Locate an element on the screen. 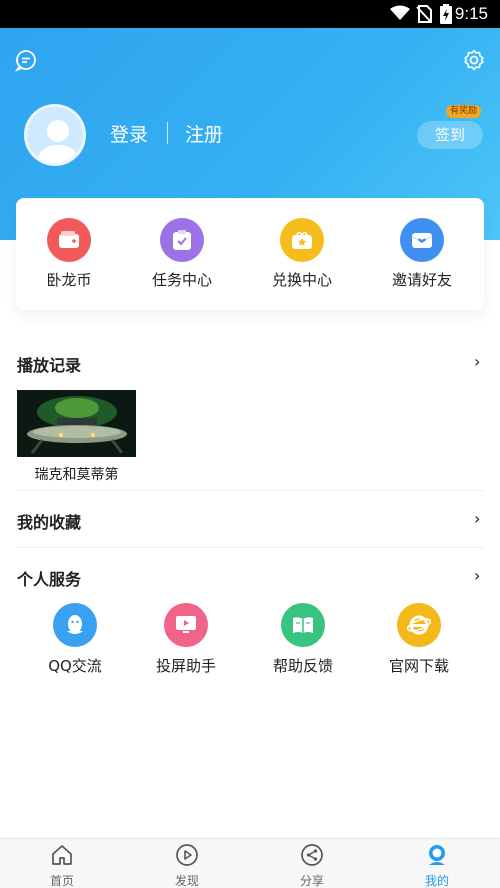 Image resolution: width=500 pixels, height=888 pixels. service-help: 帮助反馈 is located at coordinates (303, 639).